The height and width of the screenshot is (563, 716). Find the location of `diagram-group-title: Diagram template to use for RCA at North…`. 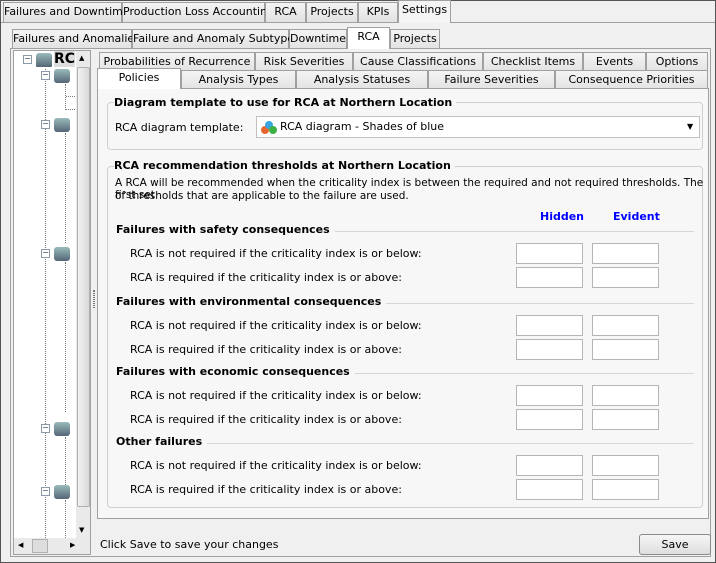

diagram-group-title: Diagram template to use for RCA at North… is located at coordinates (285, 102).